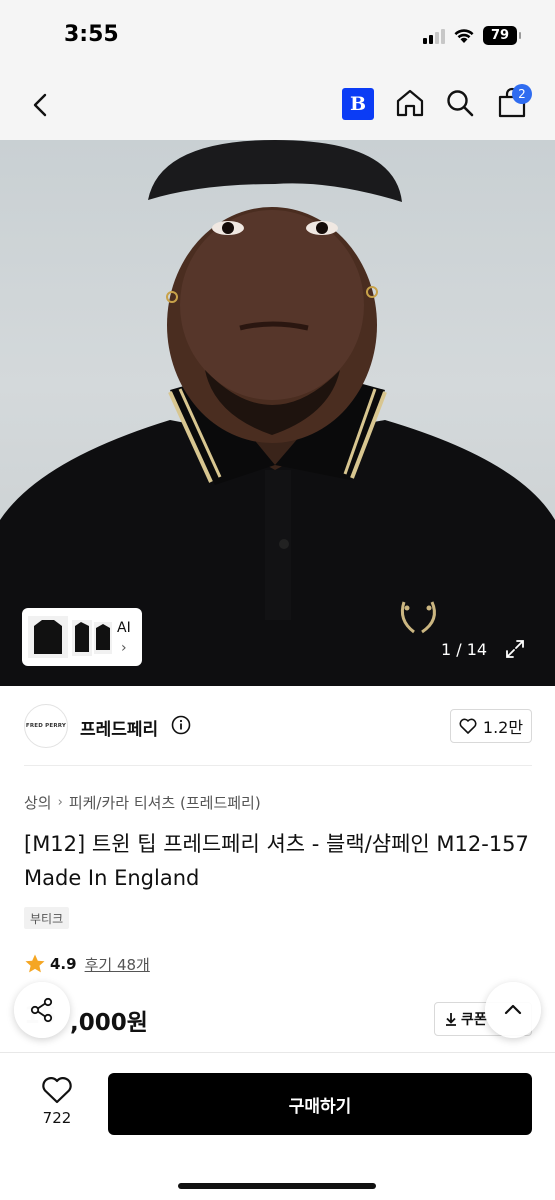 Image resolution: width=555 pixels, height=1200 pixels. Describe the element at coordinates (278, 765) in the screenshot. I see `divider` at that location.